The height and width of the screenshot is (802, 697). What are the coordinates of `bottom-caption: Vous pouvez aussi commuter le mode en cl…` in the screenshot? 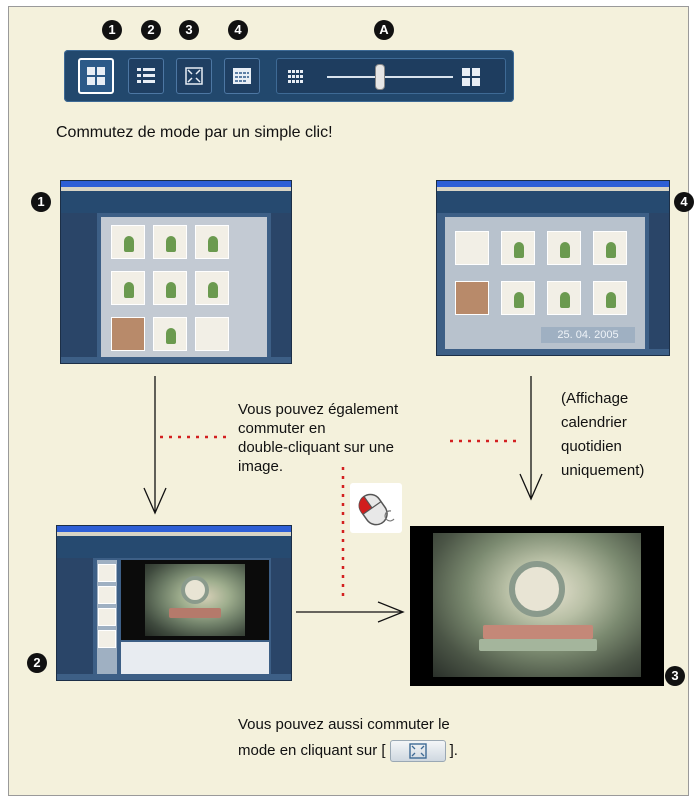 It's located at (348, 738).